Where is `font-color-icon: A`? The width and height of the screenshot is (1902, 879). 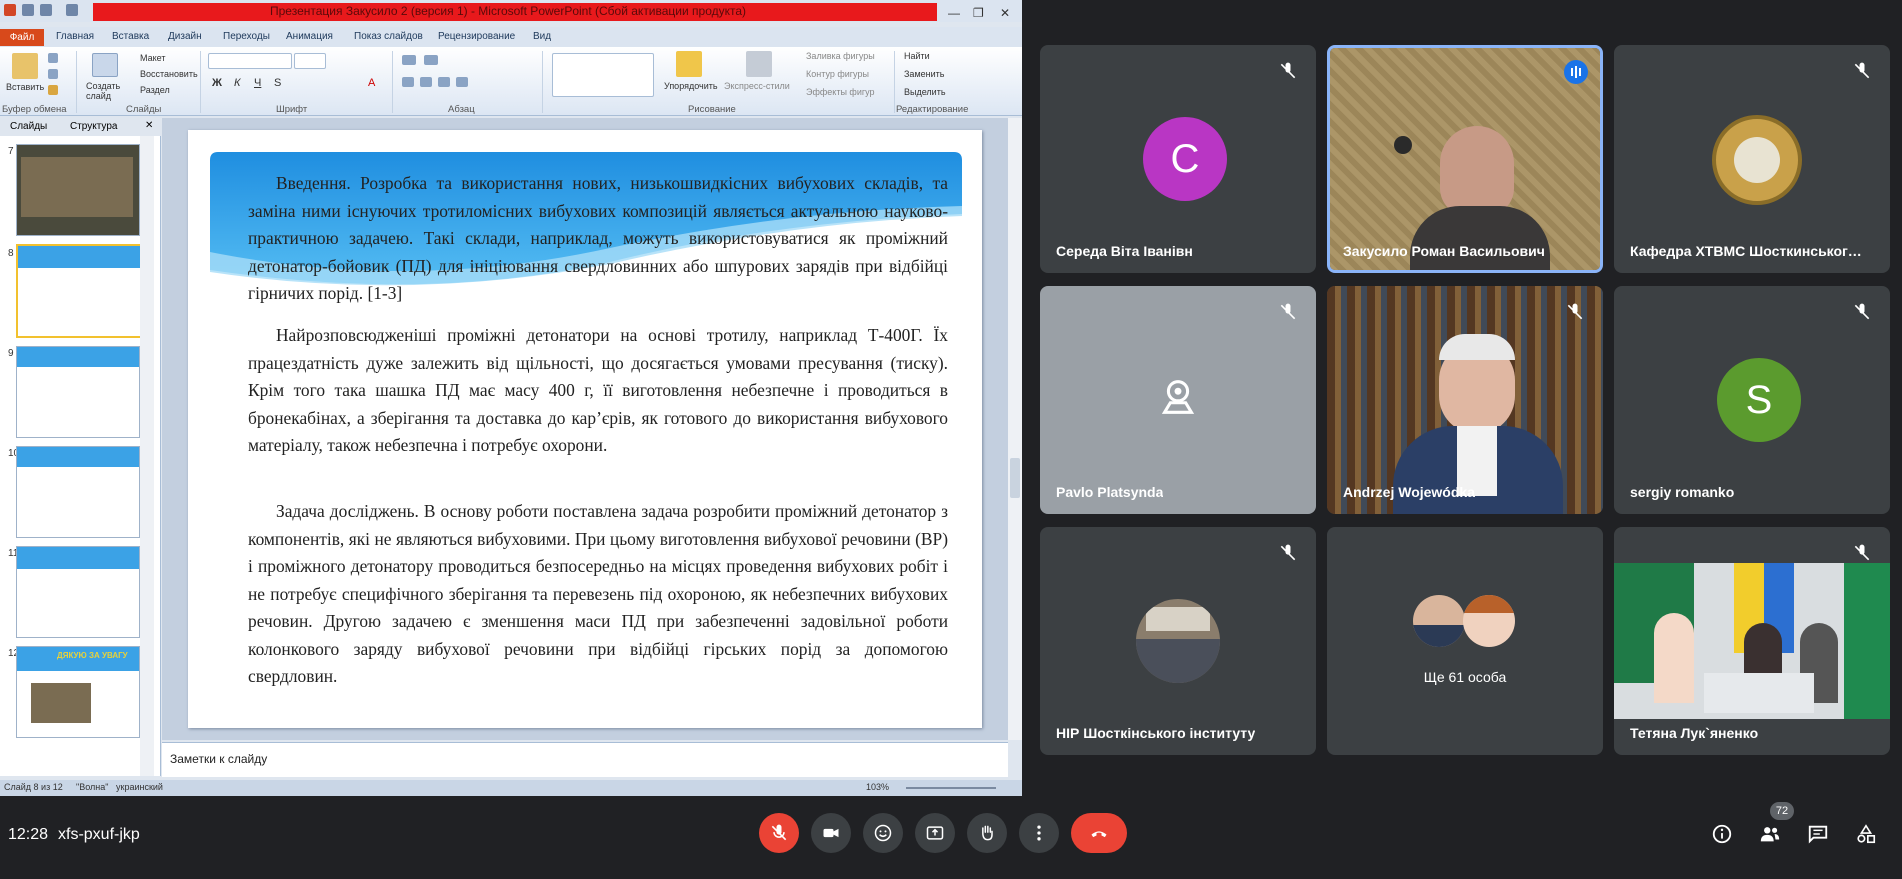
font-color-icon: A is located at coordinates (371, 83).